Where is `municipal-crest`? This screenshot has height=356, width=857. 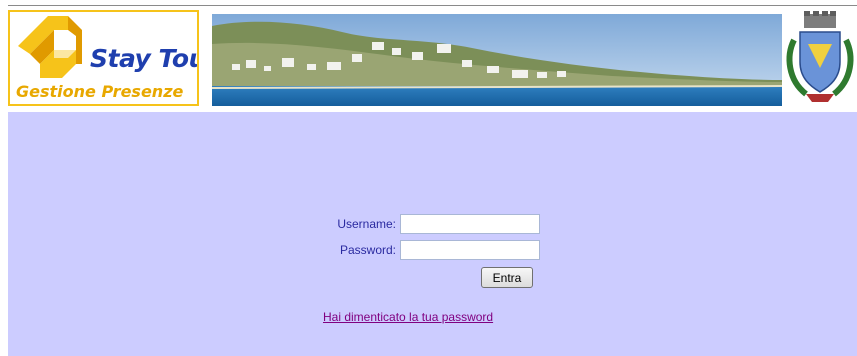
municipal-crest is located at coordinates (820, 58).